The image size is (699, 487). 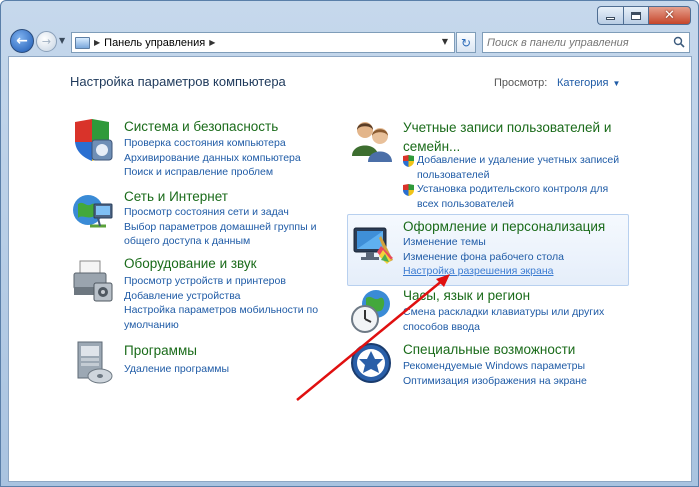 I want to click on link-add-remove-accounts-line1: Добавление и удаление учетных записей, so click(x=518, y=160).